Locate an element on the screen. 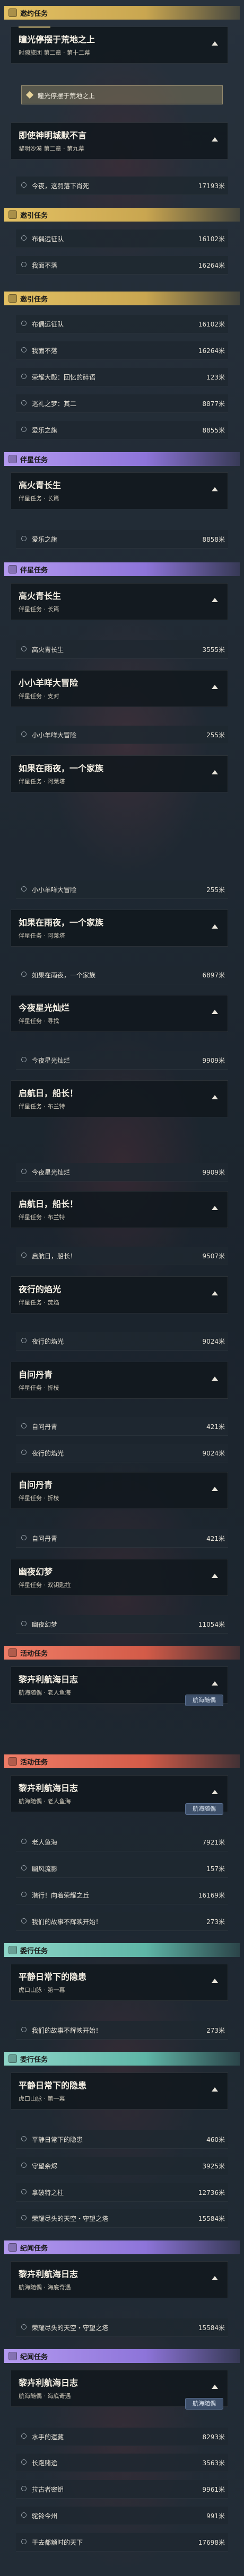 The width and height of the screenshot is (244, 2576). quest-subtitle: 航海随偶 · 老人鱼海 is located at coordinates (45, 1801).